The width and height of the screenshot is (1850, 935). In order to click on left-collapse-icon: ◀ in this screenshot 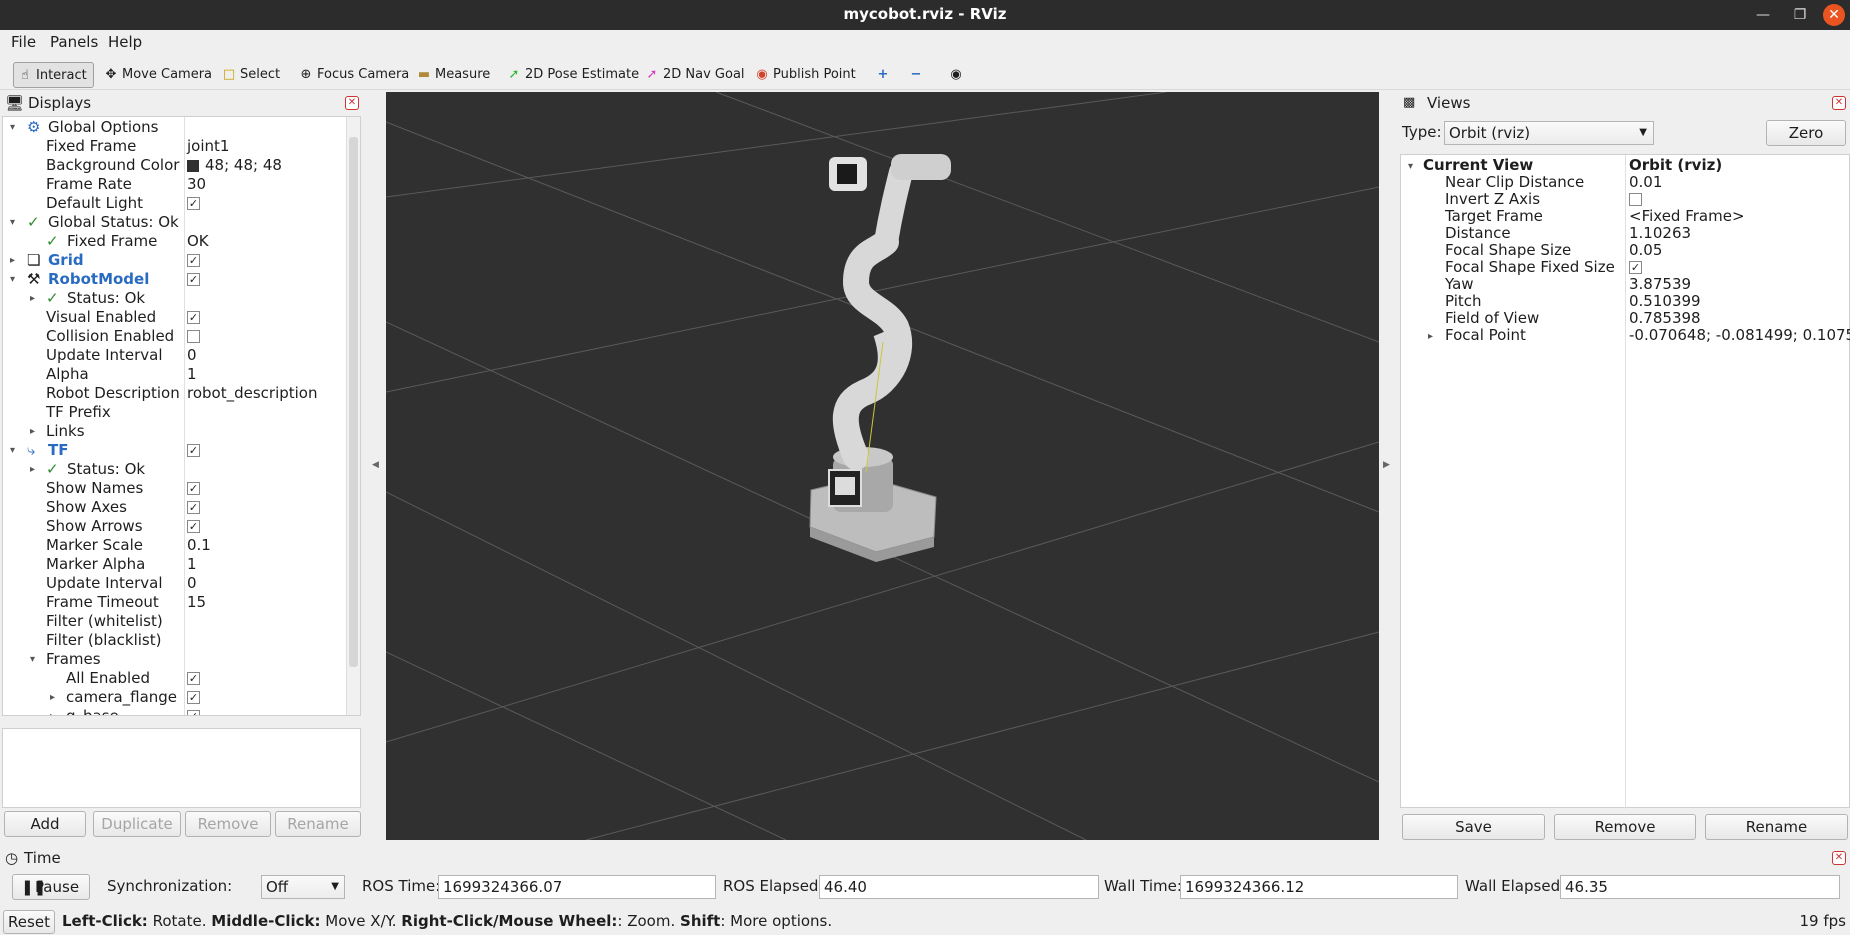, I will do `click(375, 465)`.